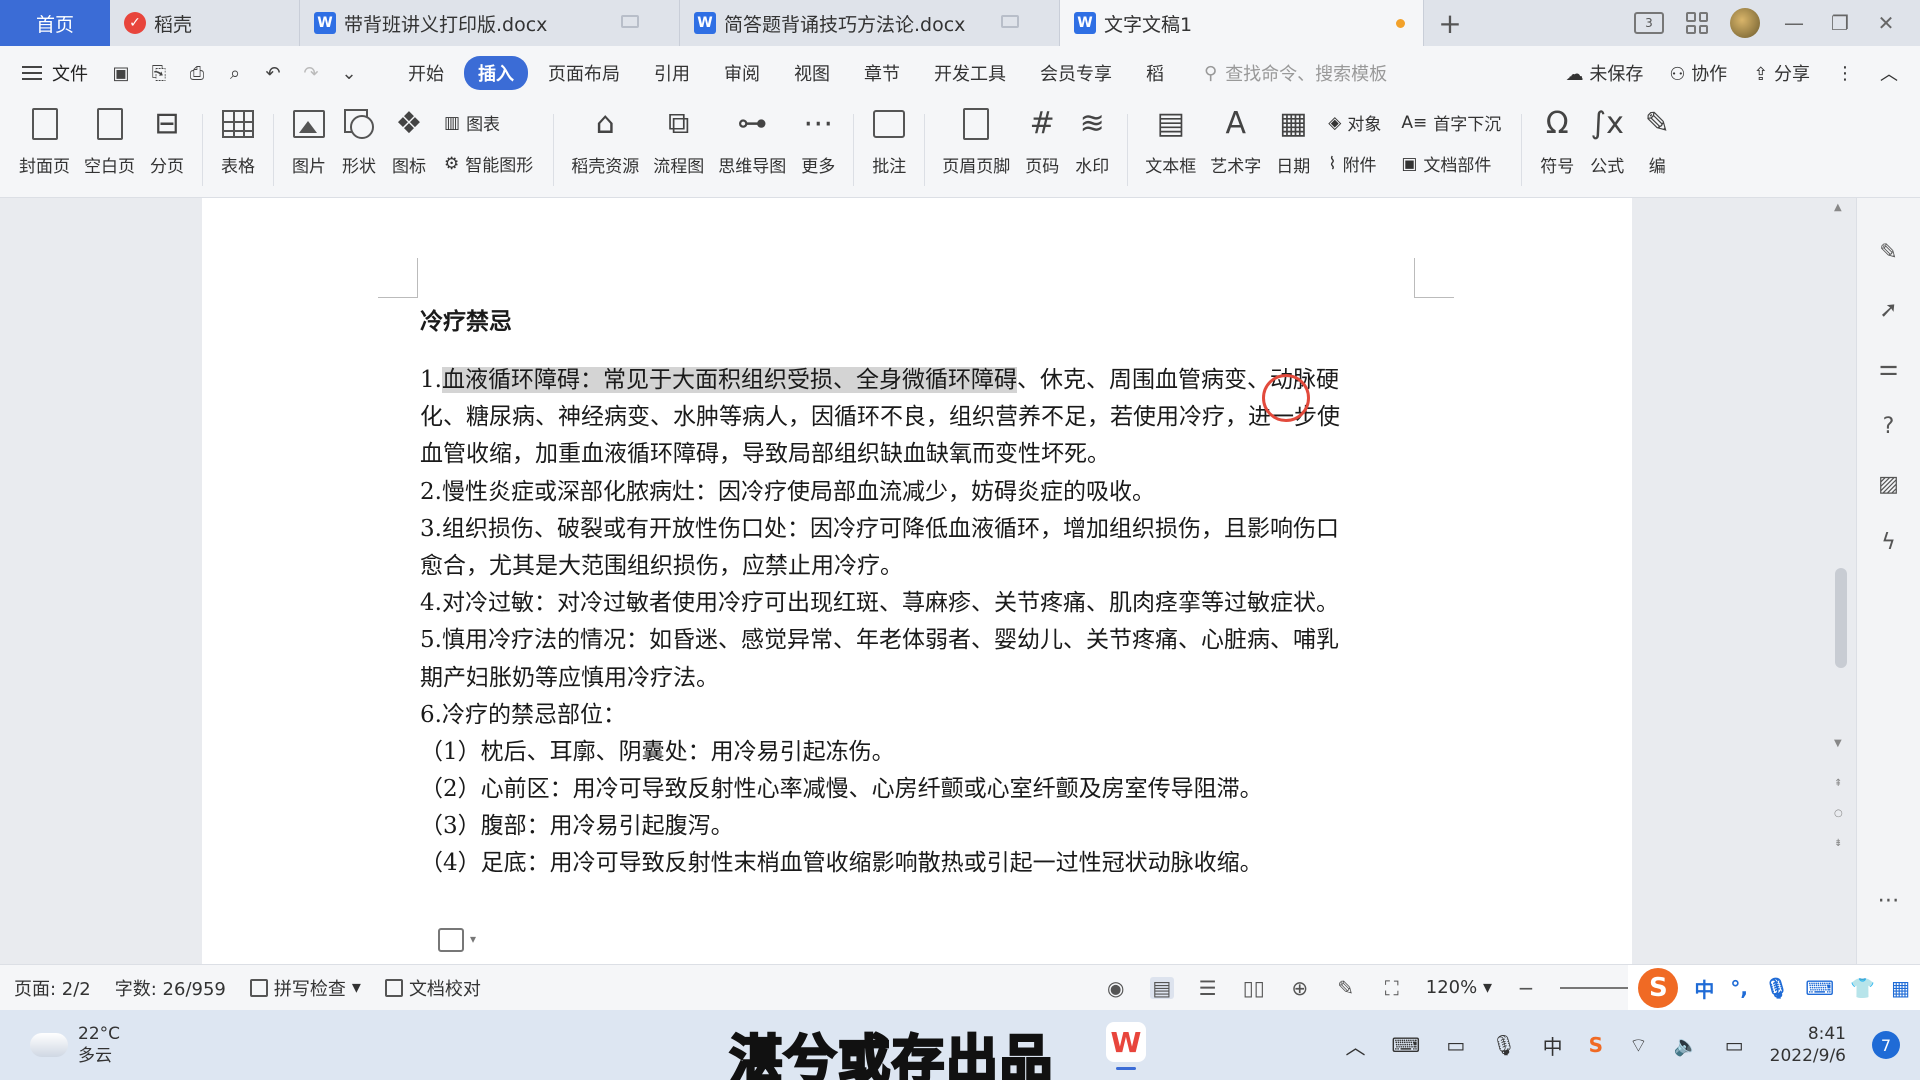  What do you see at coordinates (1686, 1045) in the screenshot?
I see `volume-icon: 🔈` at bounding box center [1686, 1045].